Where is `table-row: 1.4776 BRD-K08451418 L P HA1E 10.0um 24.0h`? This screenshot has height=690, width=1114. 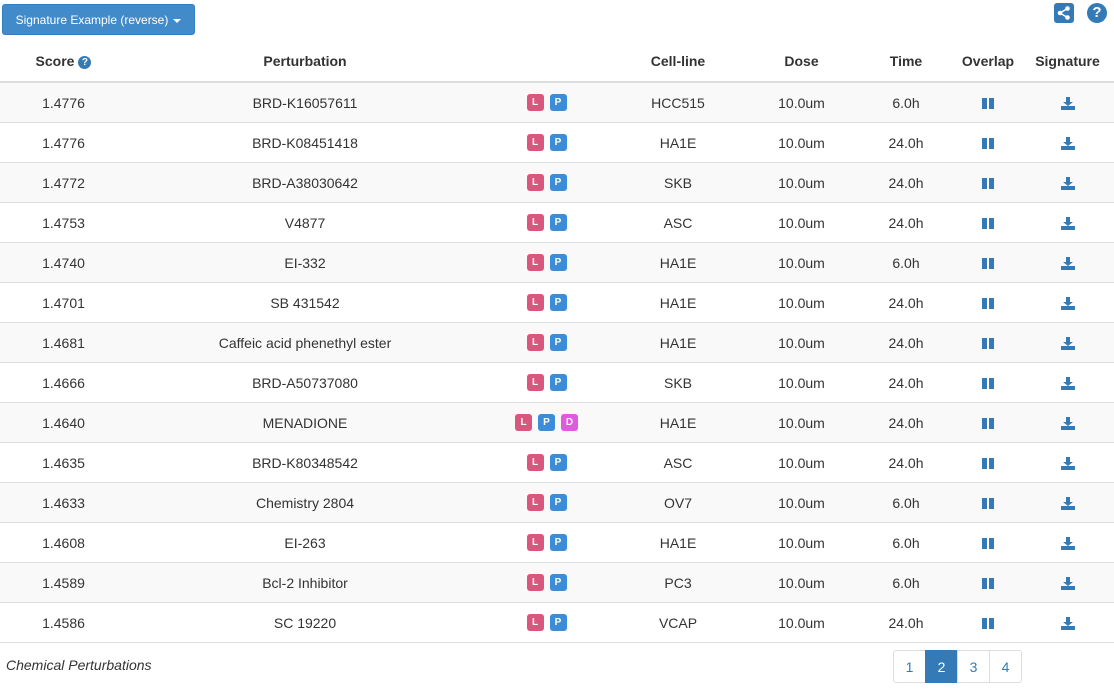 table-row: 1.4776 BRD-K08451418 L P HA1E 10.0um 24.0h is located at coordinates (557, 142).